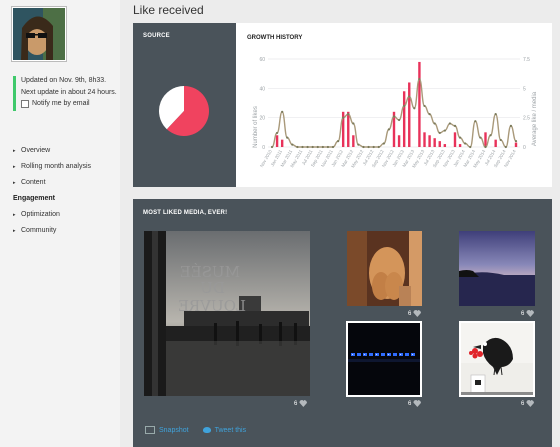  What do you see at coordinates (497, 359) in the screenshot?
I see `media-item-bird` at bounding box center [497, 359].